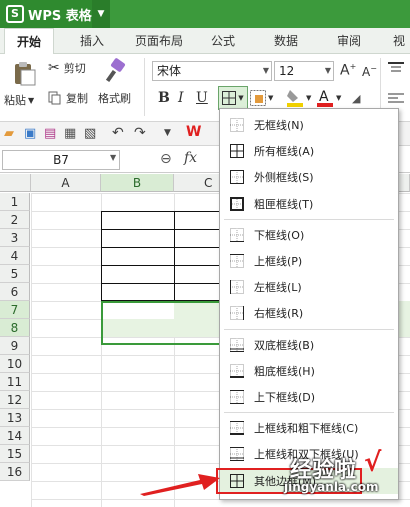  Describe the element at coordinates (237, 287) in the screenshot. I see `left-border-icon` at that location.